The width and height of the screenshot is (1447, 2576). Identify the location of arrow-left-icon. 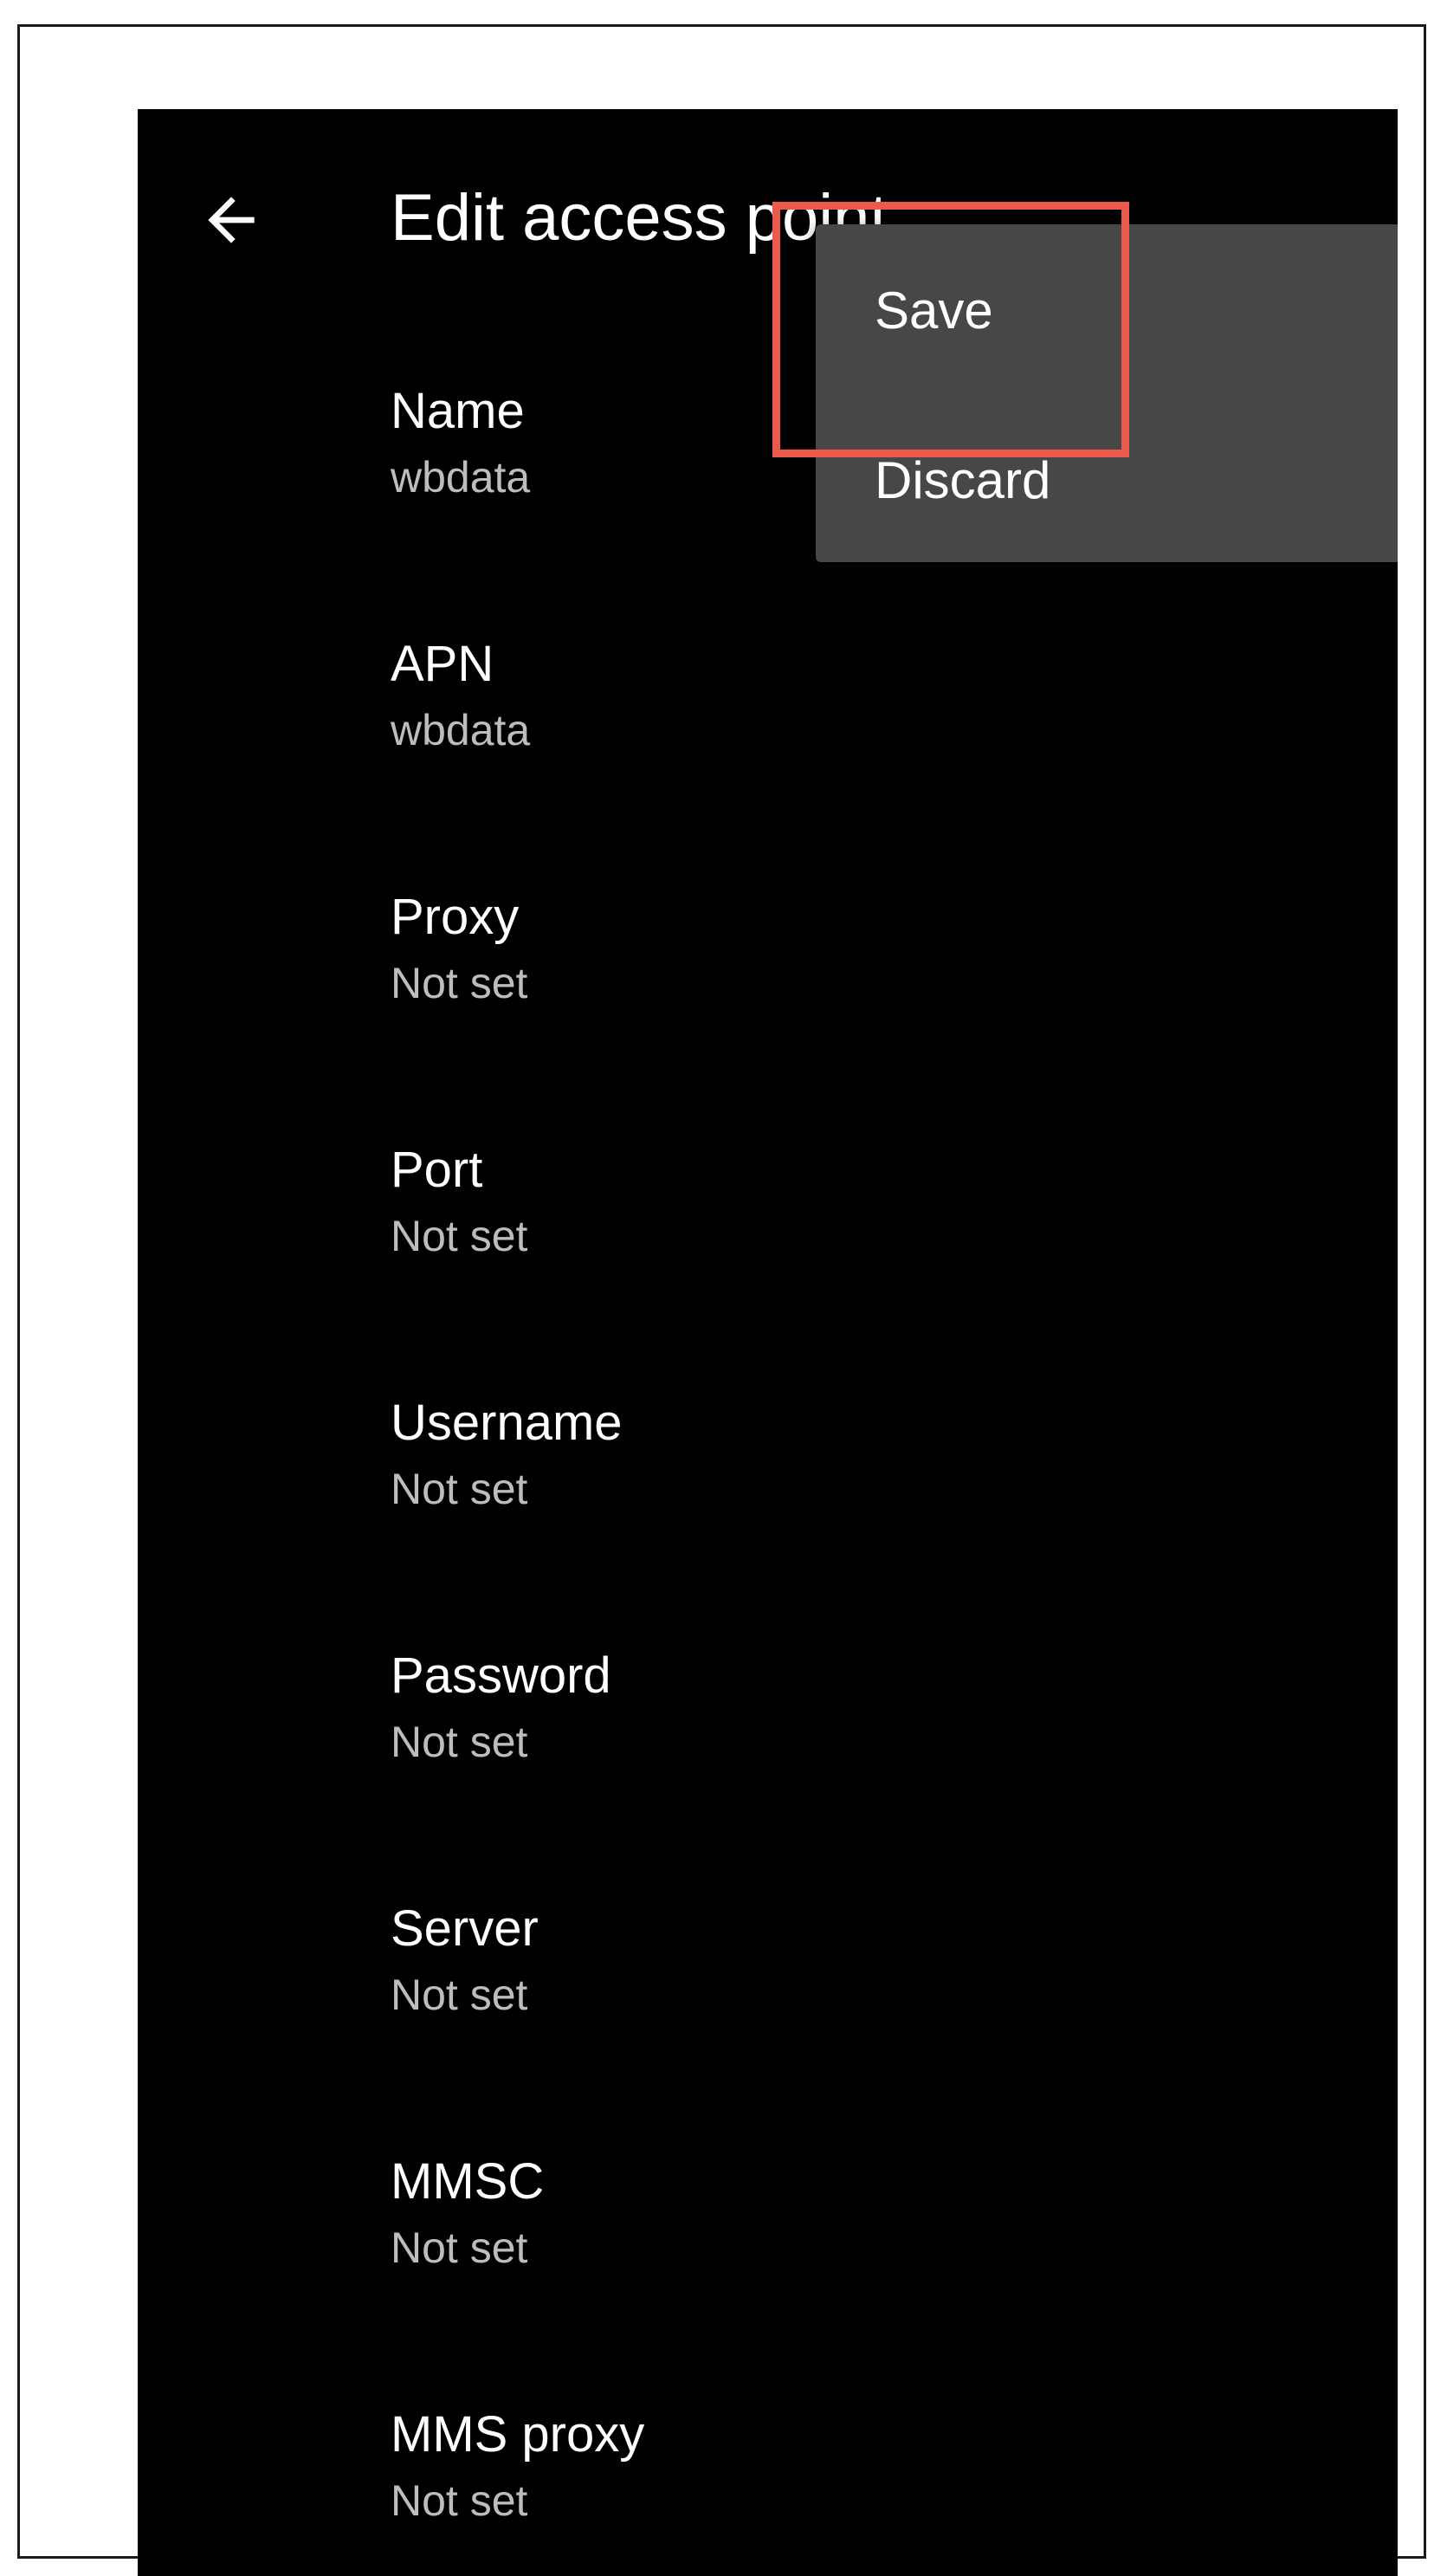
(232, 220).